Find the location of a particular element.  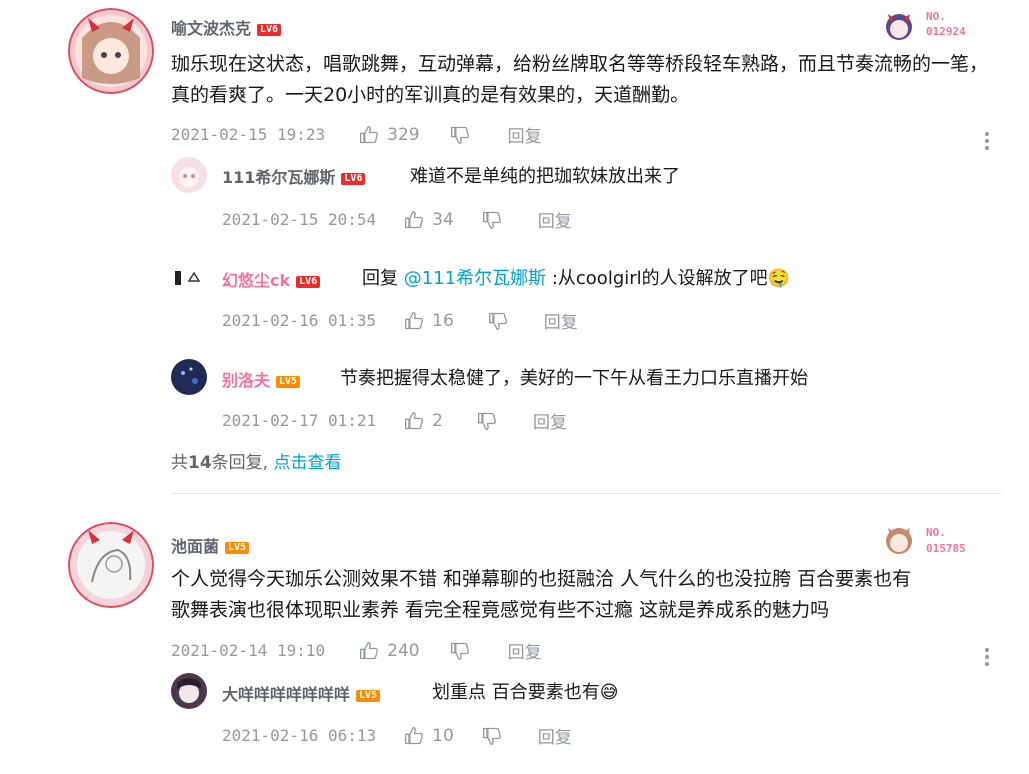

like-count: 34 is located at coordinates (443, 219).